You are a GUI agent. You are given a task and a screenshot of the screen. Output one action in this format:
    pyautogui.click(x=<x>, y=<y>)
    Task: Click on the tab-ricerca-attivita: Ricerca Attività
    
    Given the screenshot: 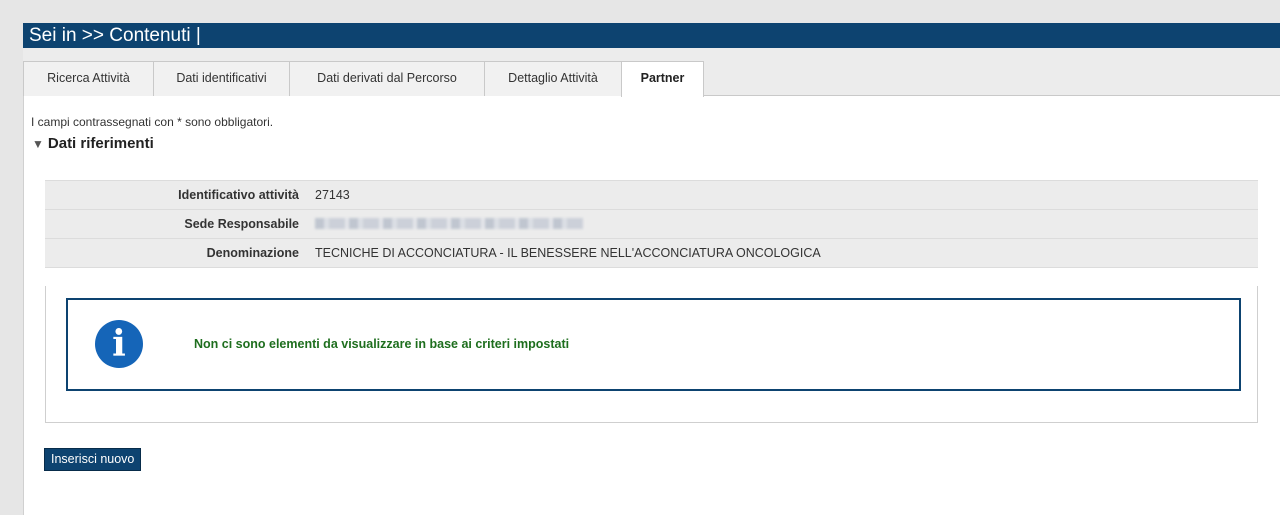 What is the action you would take?
    pyautogui.click(x=88, y=78)
    